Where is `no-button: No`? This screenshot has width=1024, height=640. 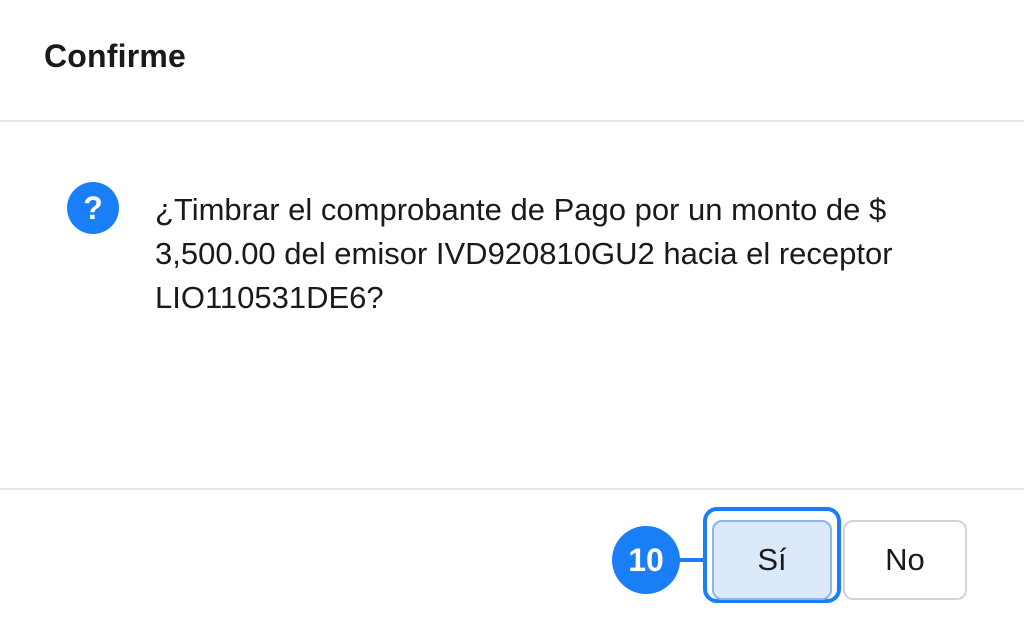
no-button: No is located at coordinates (905, 560).